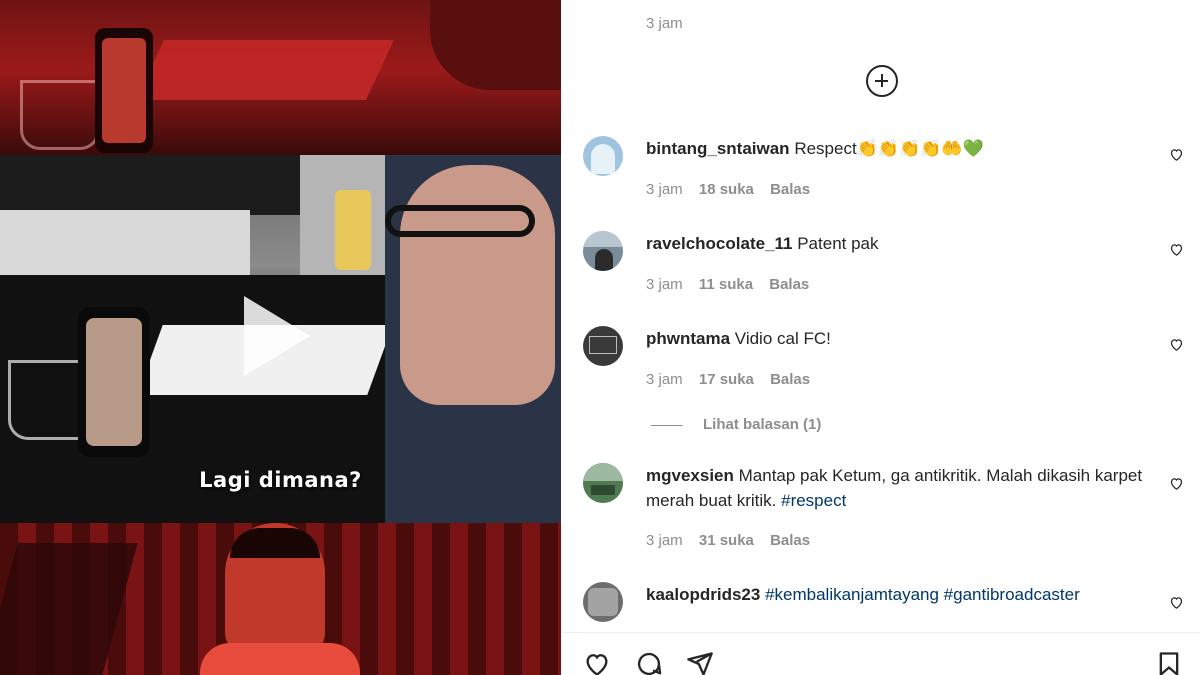 Image resolution: width=1200 pixels, height=675 pixels. What do you see at coordinates (726, 284) in the screenshot?
I see `comment-likes: 11 suka` at bounding box center [726, 284].